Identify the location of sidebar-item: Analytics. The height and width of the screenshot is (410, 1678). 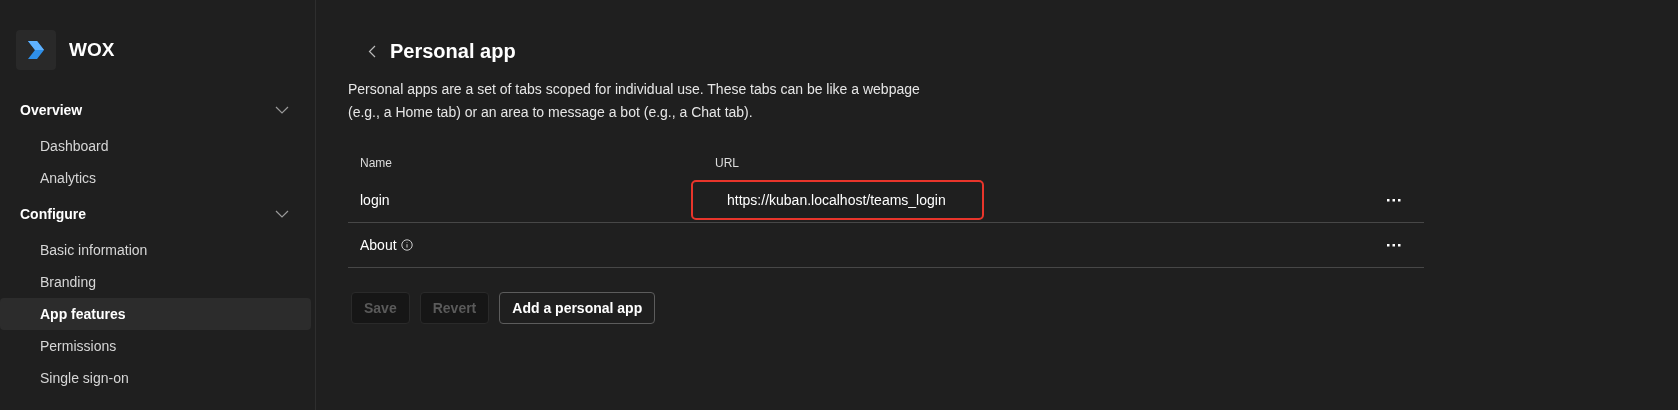
(155, 178).